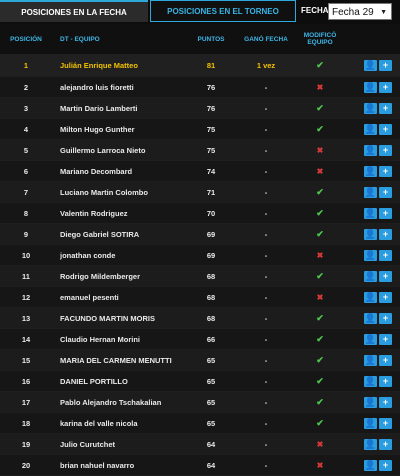 This screenshot has height=476, width=400. Describe the element at coordinates (211, 213) in the screenshot. I see `row-points: 70` at that location.